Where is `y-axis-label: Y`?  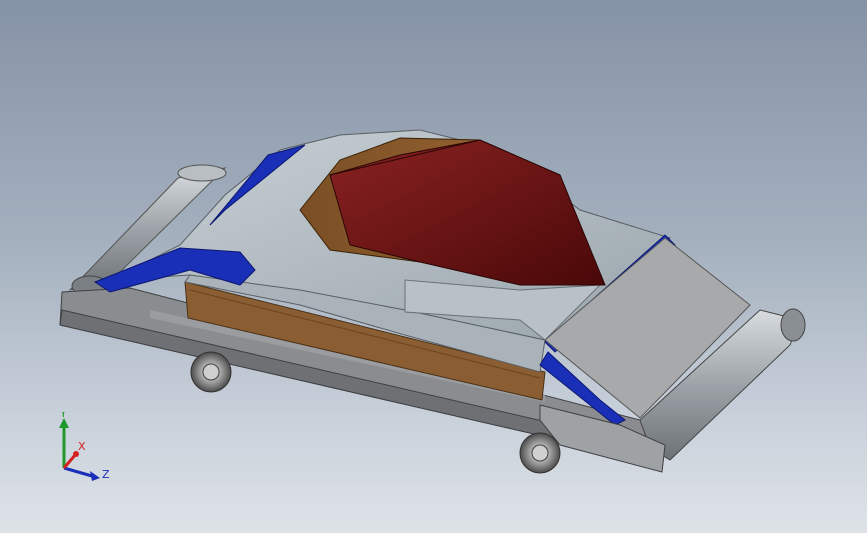 y-axis-label: Y is located at coordinates (63, 416).